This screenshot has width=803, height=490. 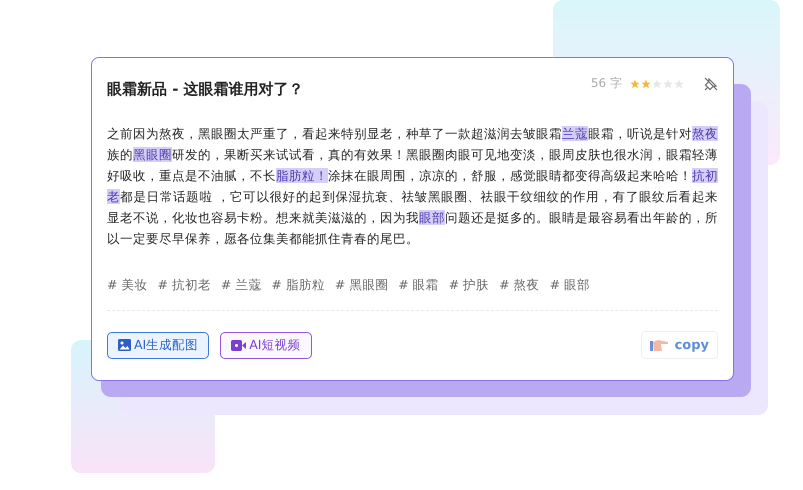 What do you see at coordinates (127, 285) in the screenshot?
I see `hashtag: # 美妆` at bounding box center [127, 285].